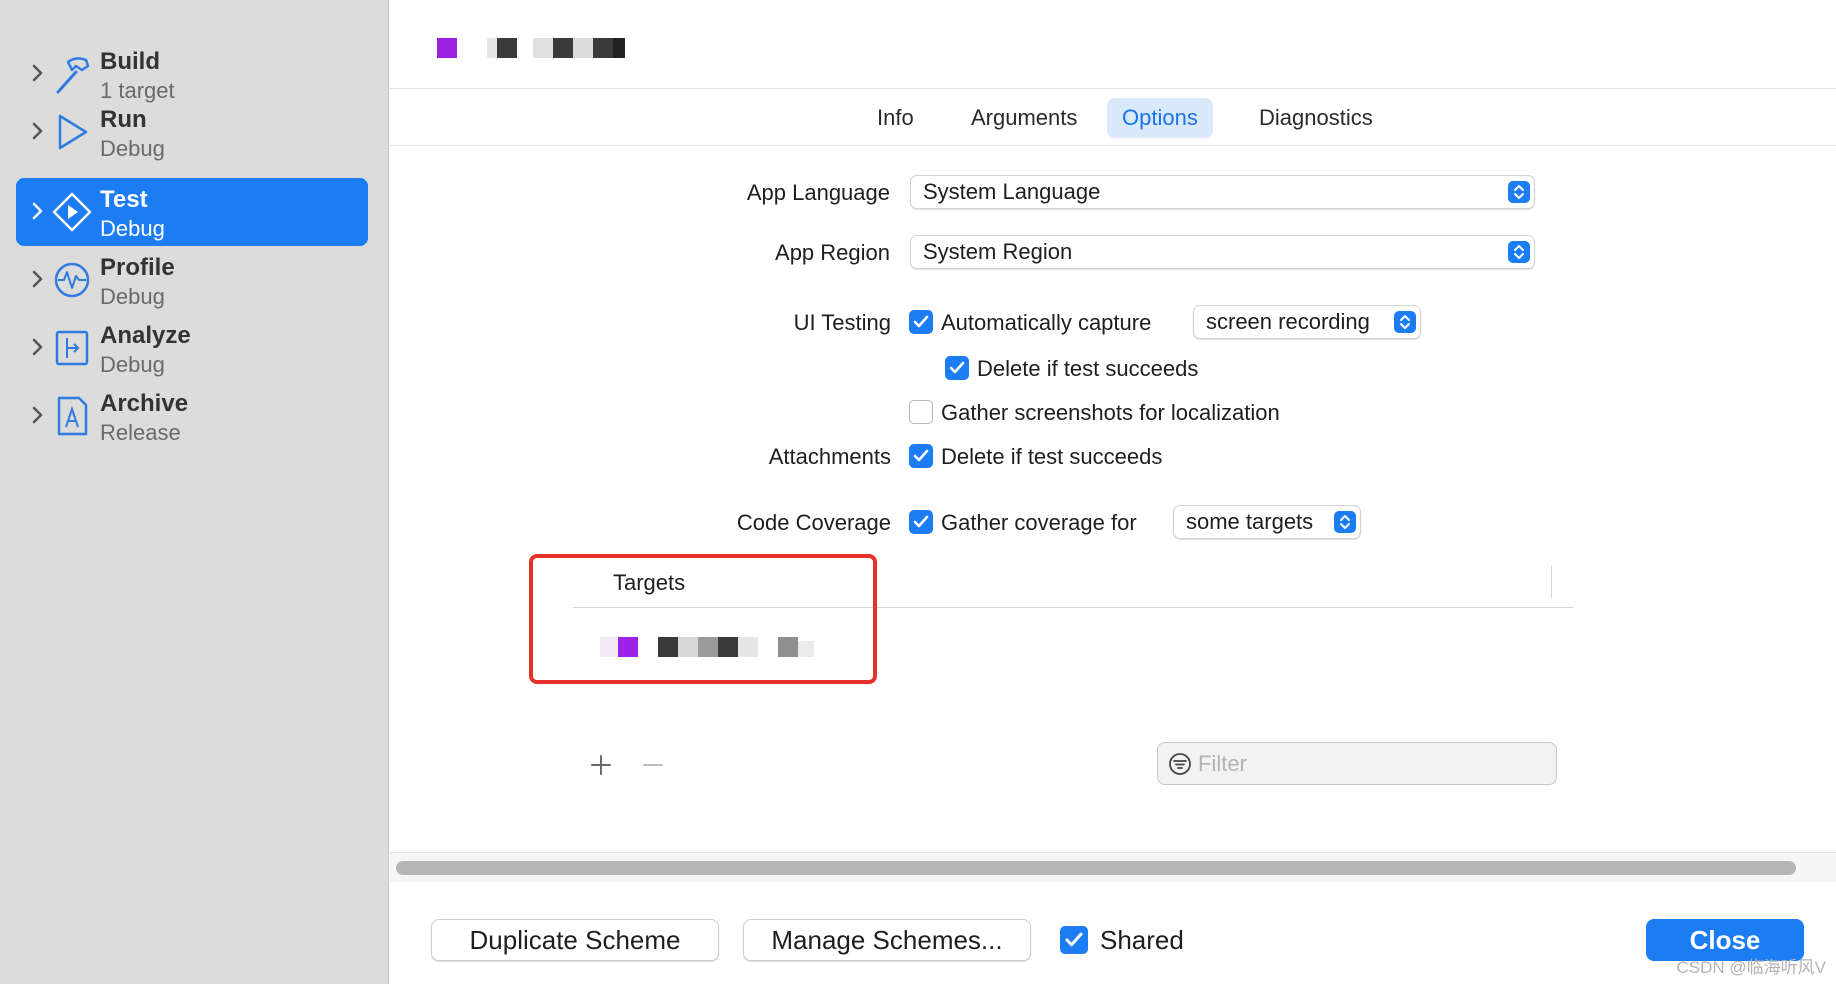 The image size is (1836, 984). What do you see at coordinates (575, 940) in the screenshot?
I see `duplicate-scheme-button: Duplicate Scheme` at bounding box center [575, 940].